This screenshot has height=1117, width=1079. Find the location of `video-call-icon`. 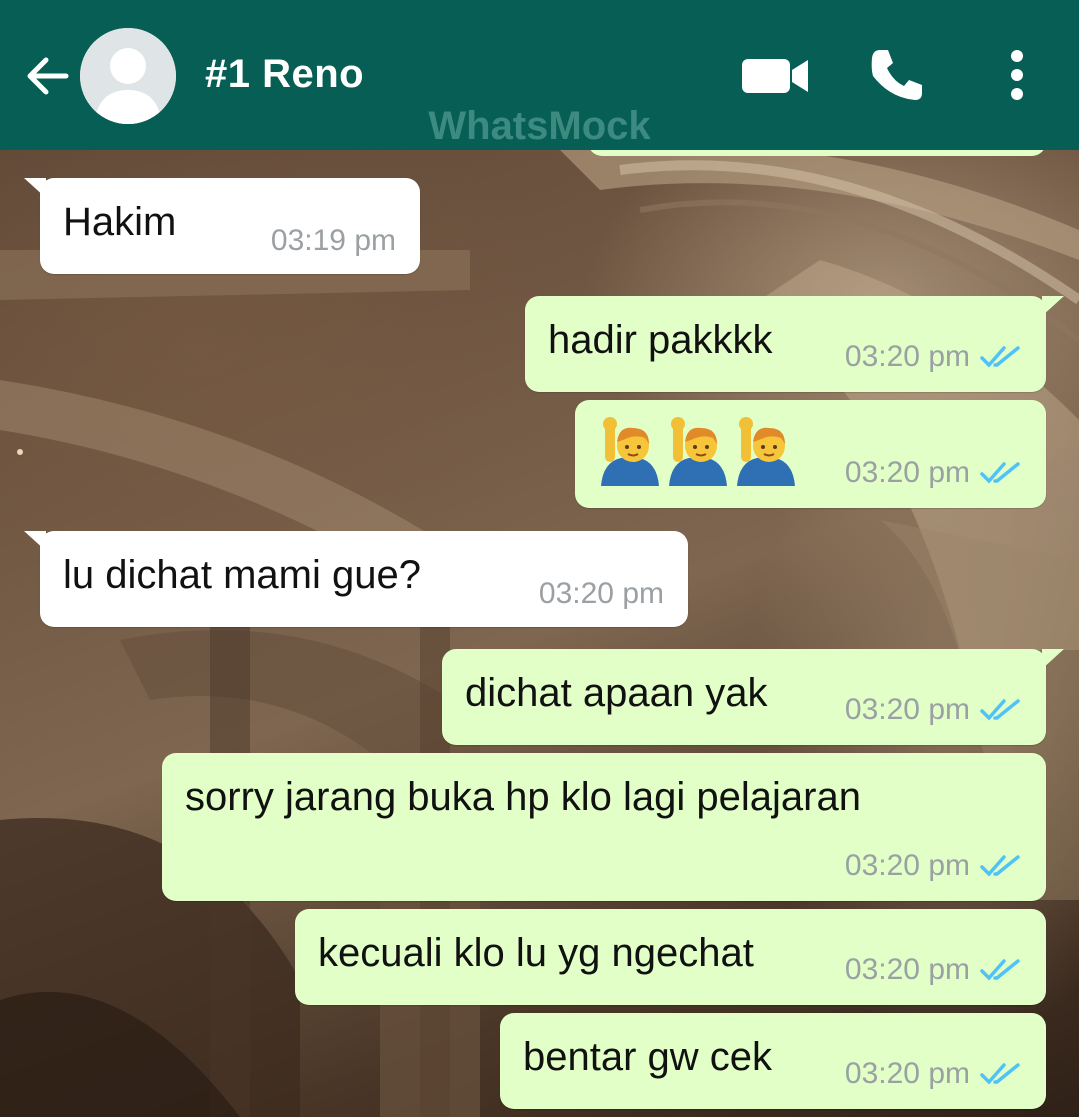

video-call-icon is located at coordinates (776, 75).